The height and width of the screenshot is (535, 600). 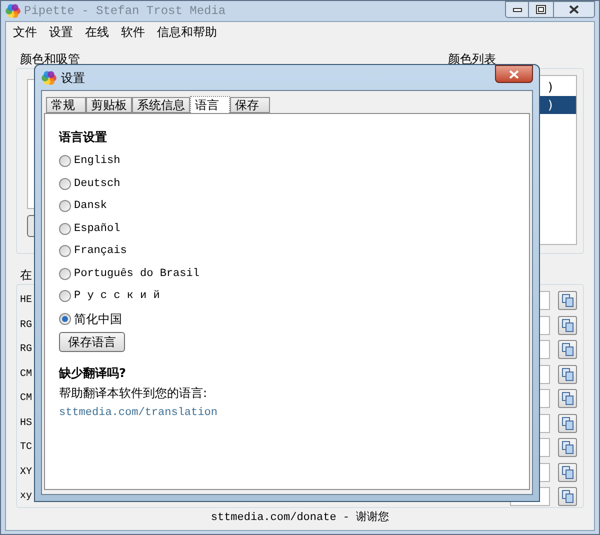 What do you see at coordinates (97, 32) in the screenshot?
I see `menu-item: 在线` at bounding box center [97, 32].